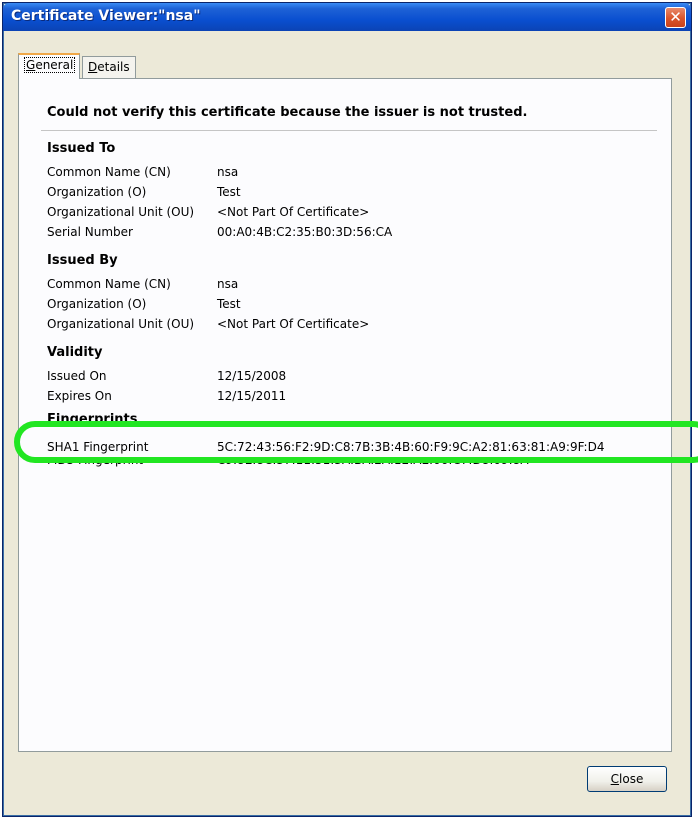 The width and height of the screenshot is (698, 823). Describe the element at coordinates (229, 304) in the screenshot. I see `issued-by-org-value: Test` at that location.